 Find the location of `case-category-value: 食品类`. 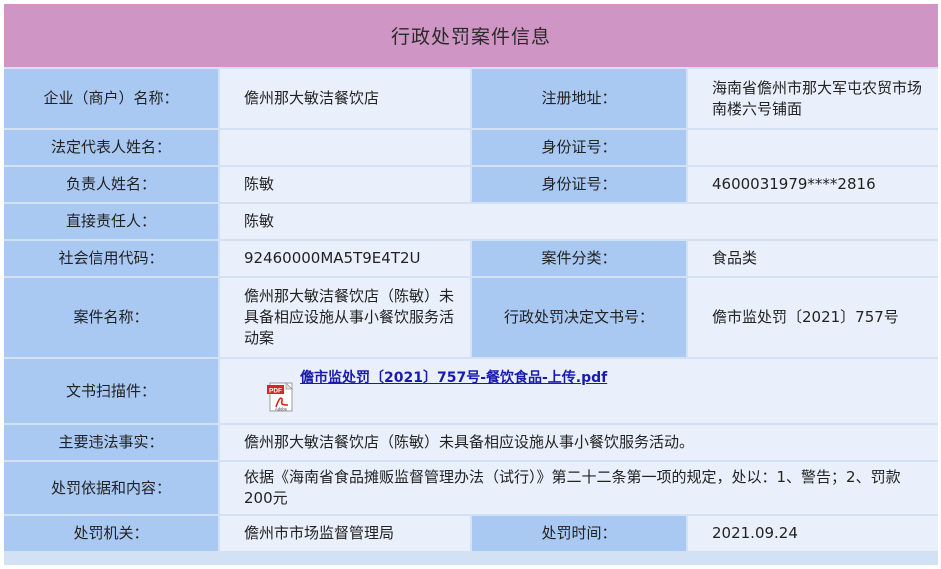

case-category-value: 食品类 is located at coordinates (813, 258).